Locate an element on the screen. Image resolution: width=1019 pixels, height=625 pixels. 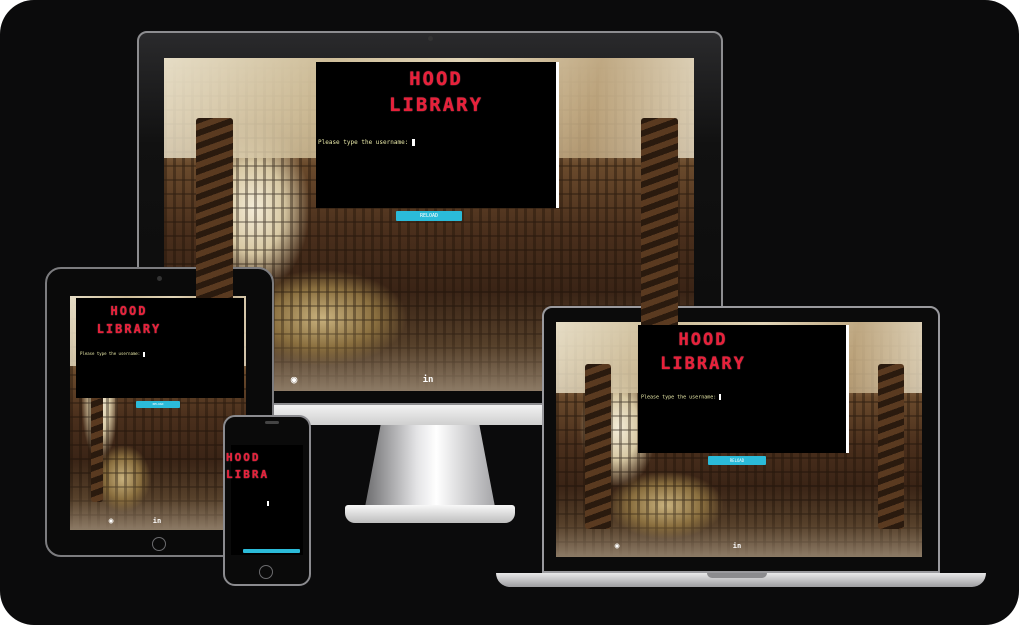
phone-prompt is located at coordinates (249, 503).